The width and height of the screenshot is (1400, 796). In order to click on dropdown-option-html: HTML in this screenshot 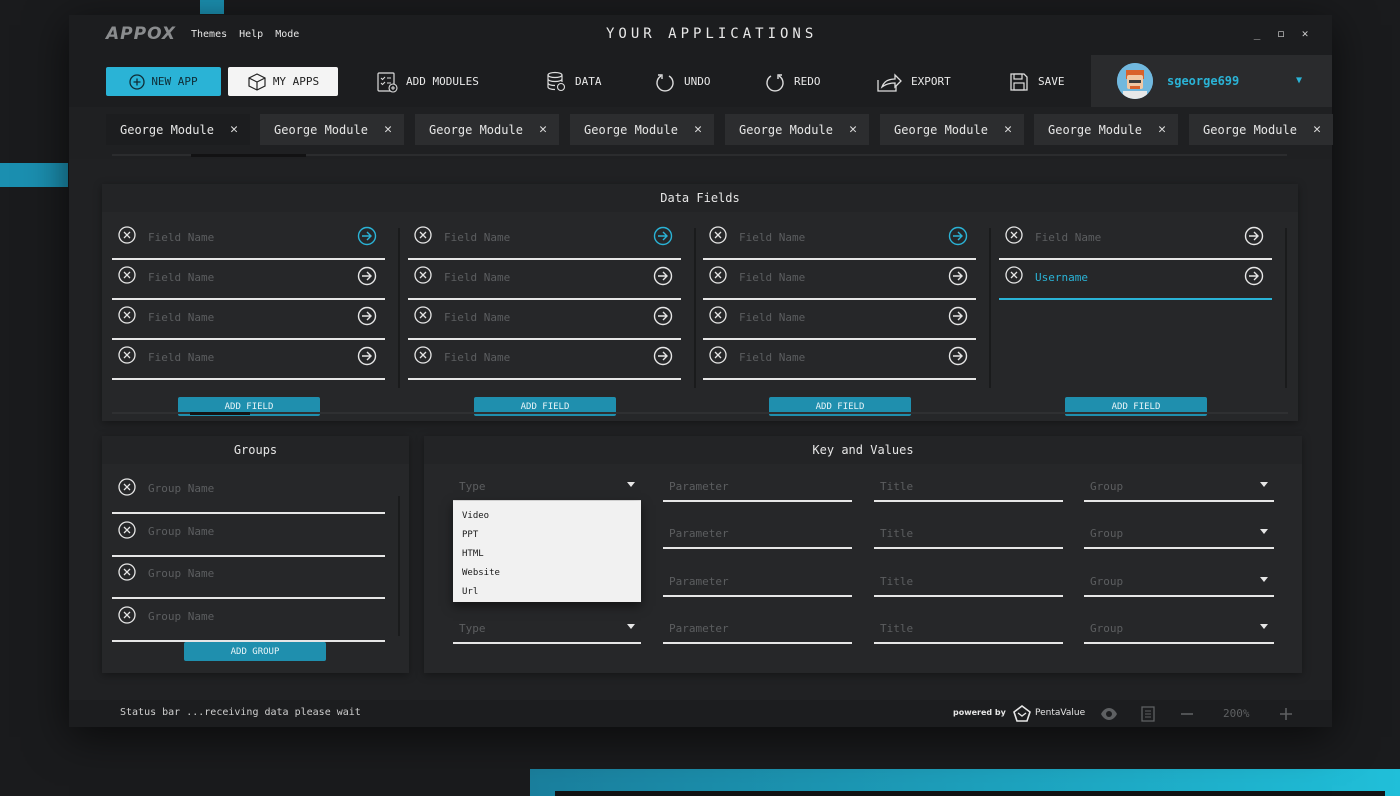, I will do `click(547, 554)`.